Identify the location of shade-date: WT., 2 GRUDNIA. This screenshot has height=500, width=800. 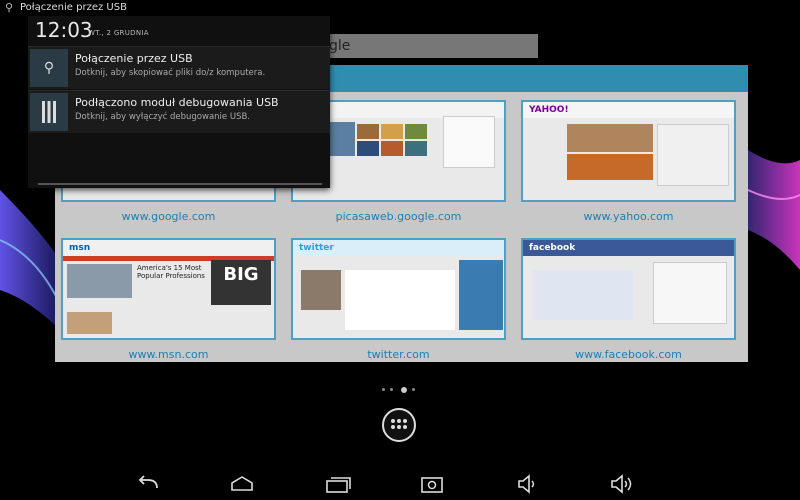
(118, 33).